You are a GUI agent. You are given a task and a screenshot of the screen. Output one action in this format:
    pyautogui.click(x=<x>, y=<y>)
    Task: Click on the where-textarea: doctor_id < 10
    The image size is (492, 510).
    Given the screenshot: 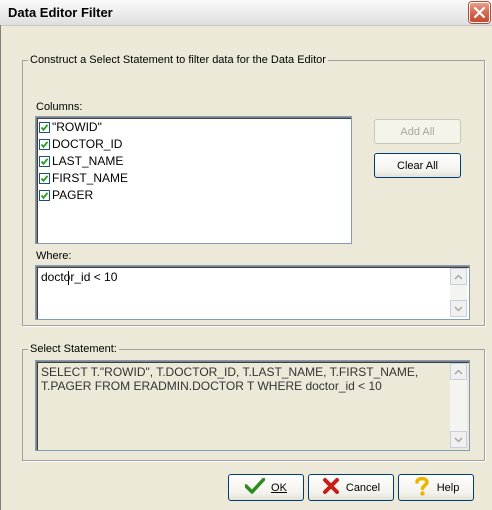 What is the action you would take?
    pyautogui.click(x=252, y=292)
    